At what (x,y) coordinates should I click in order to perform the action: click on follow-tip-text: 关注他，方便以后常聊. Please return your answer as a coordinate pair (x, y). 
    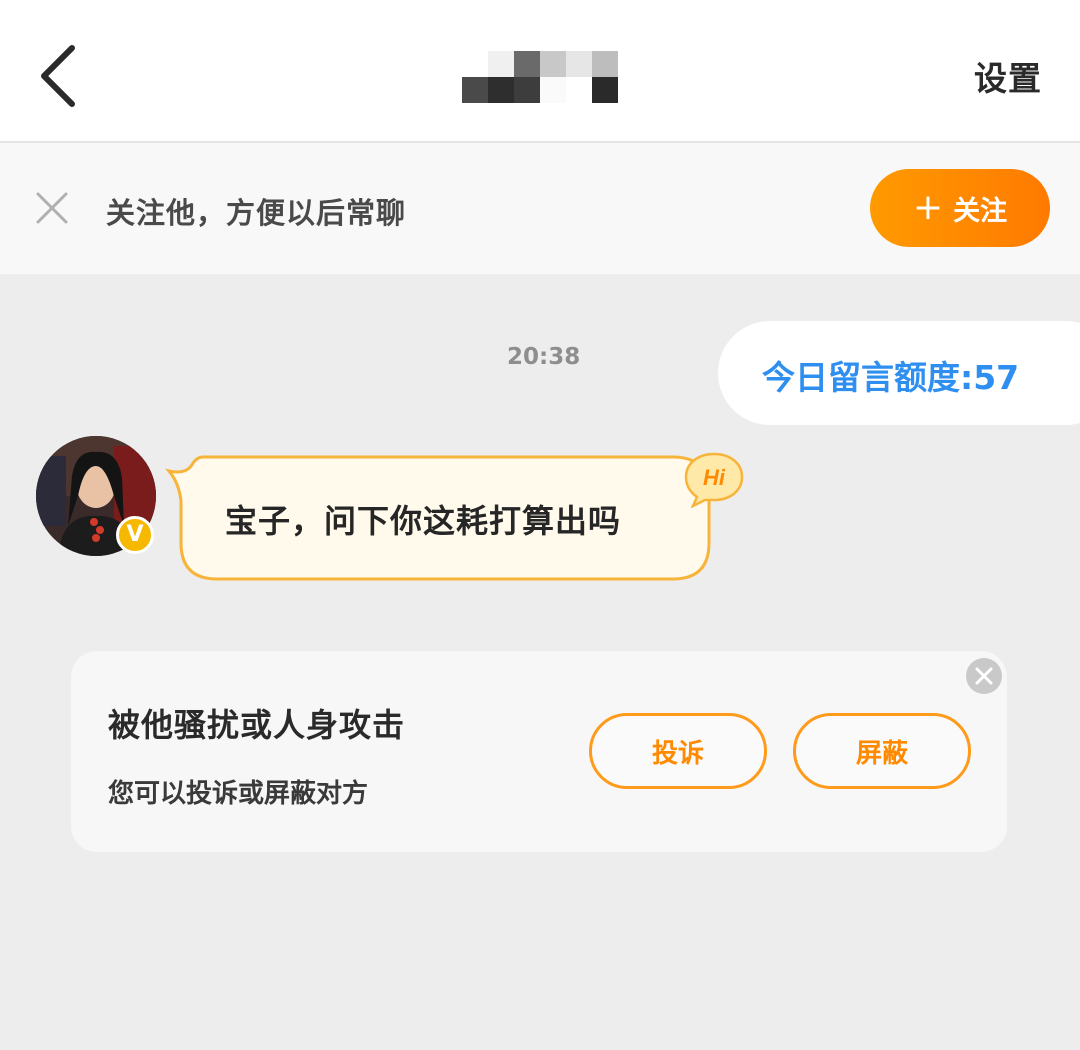
    Looking at the image, I should click on (256, 213).